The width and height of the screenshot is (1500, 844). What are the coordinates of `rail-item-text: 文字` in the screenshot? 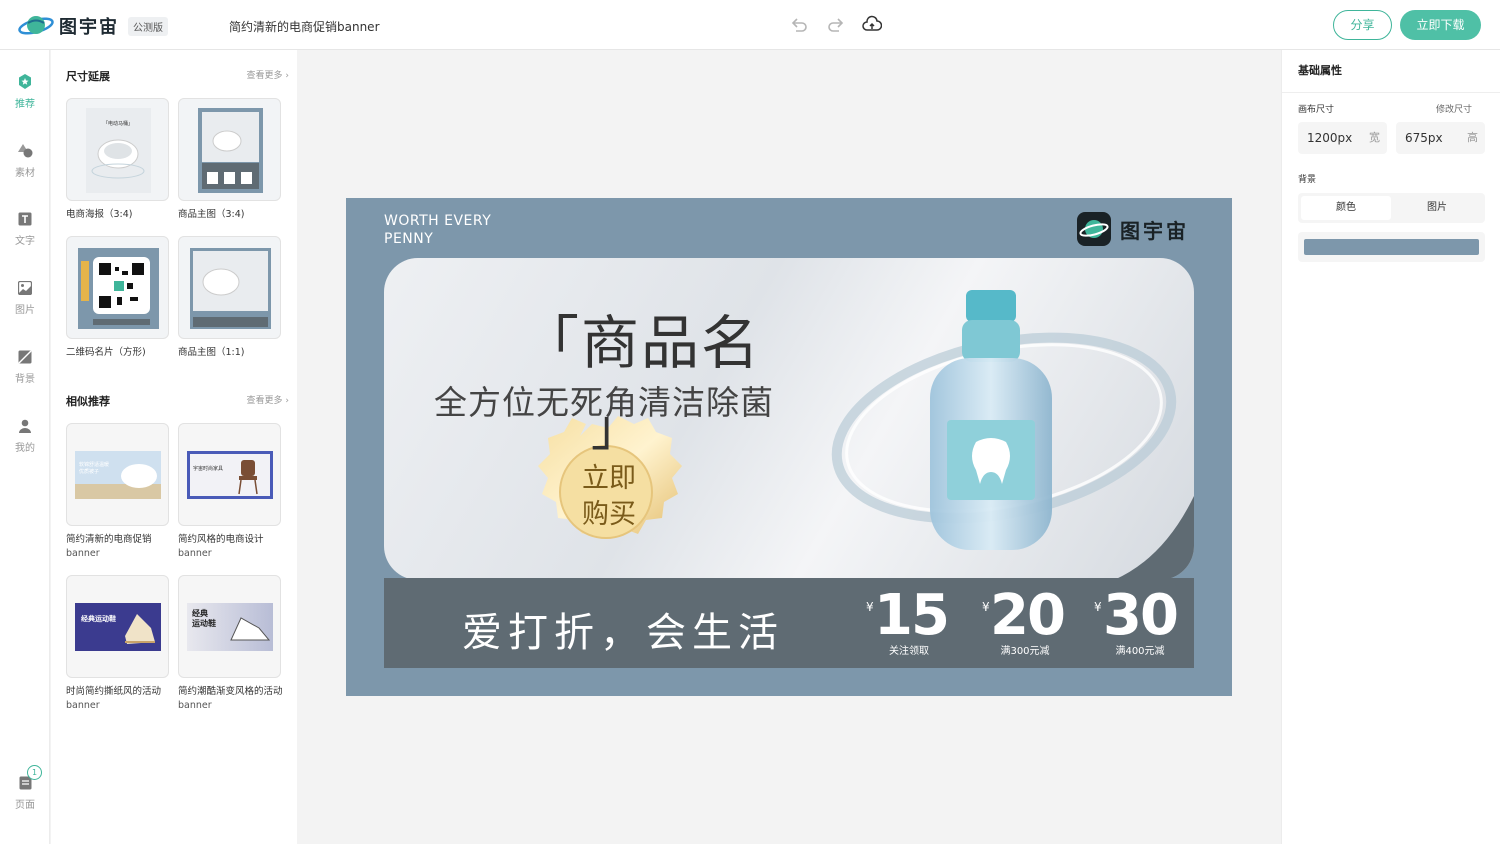 It's located at (25, 229).